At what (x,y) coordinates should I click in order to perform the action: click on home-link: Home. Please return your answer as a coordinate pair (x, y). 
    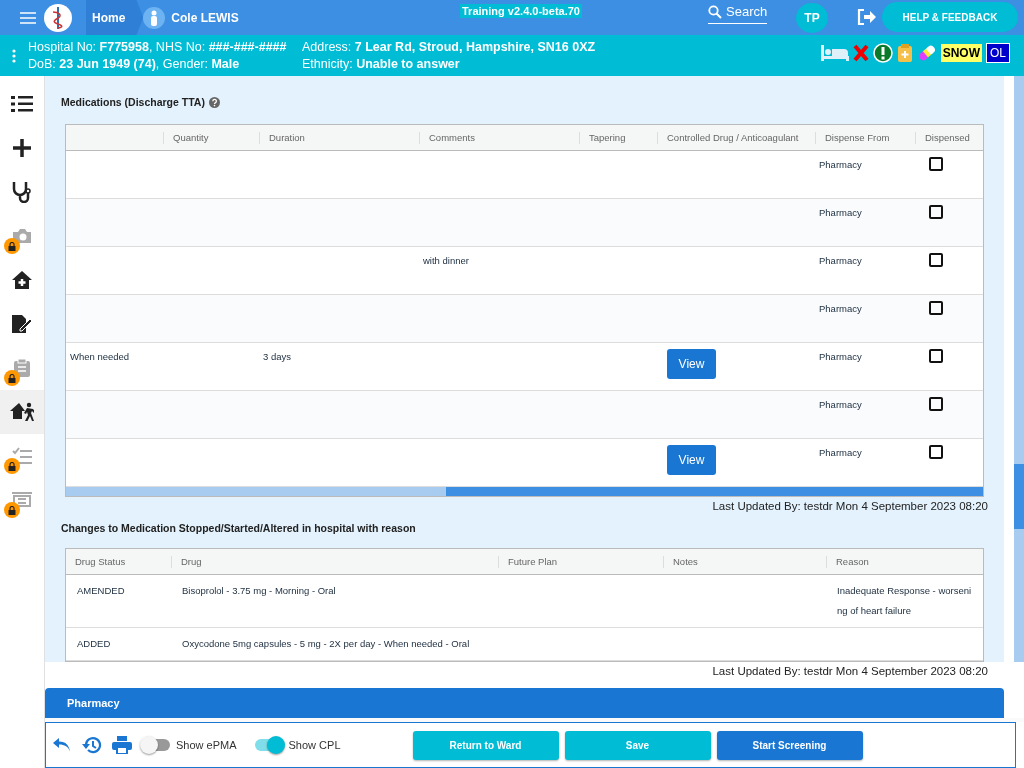
    Looking at the image, I should click on (115, 17).